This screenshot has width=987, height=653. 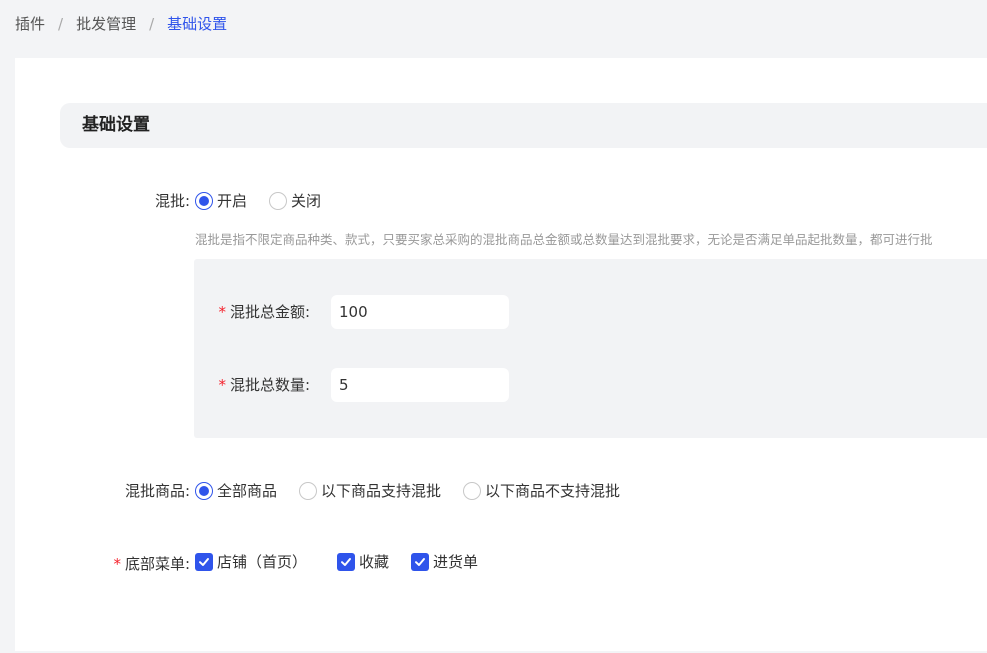 I want to click on breadcrumb: 插件 / 批发管理 / 基础设置, so click(x=121, y=24).